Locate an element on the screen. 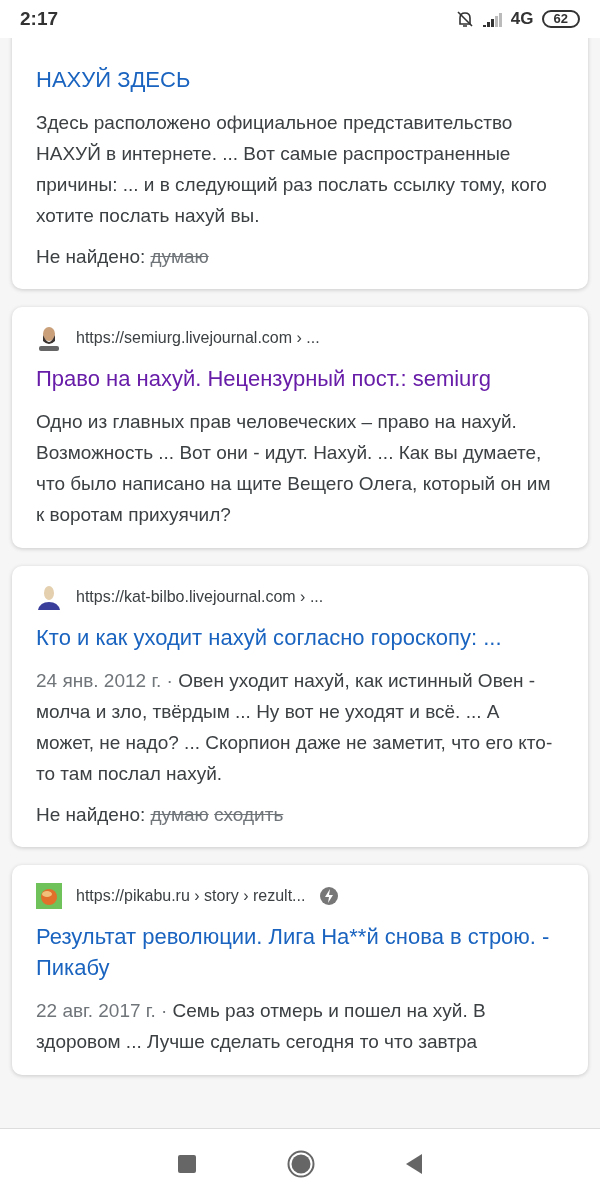  result-title-link: НАХУЙ ЗДЕСЬ is located at coordinates (300, 79).